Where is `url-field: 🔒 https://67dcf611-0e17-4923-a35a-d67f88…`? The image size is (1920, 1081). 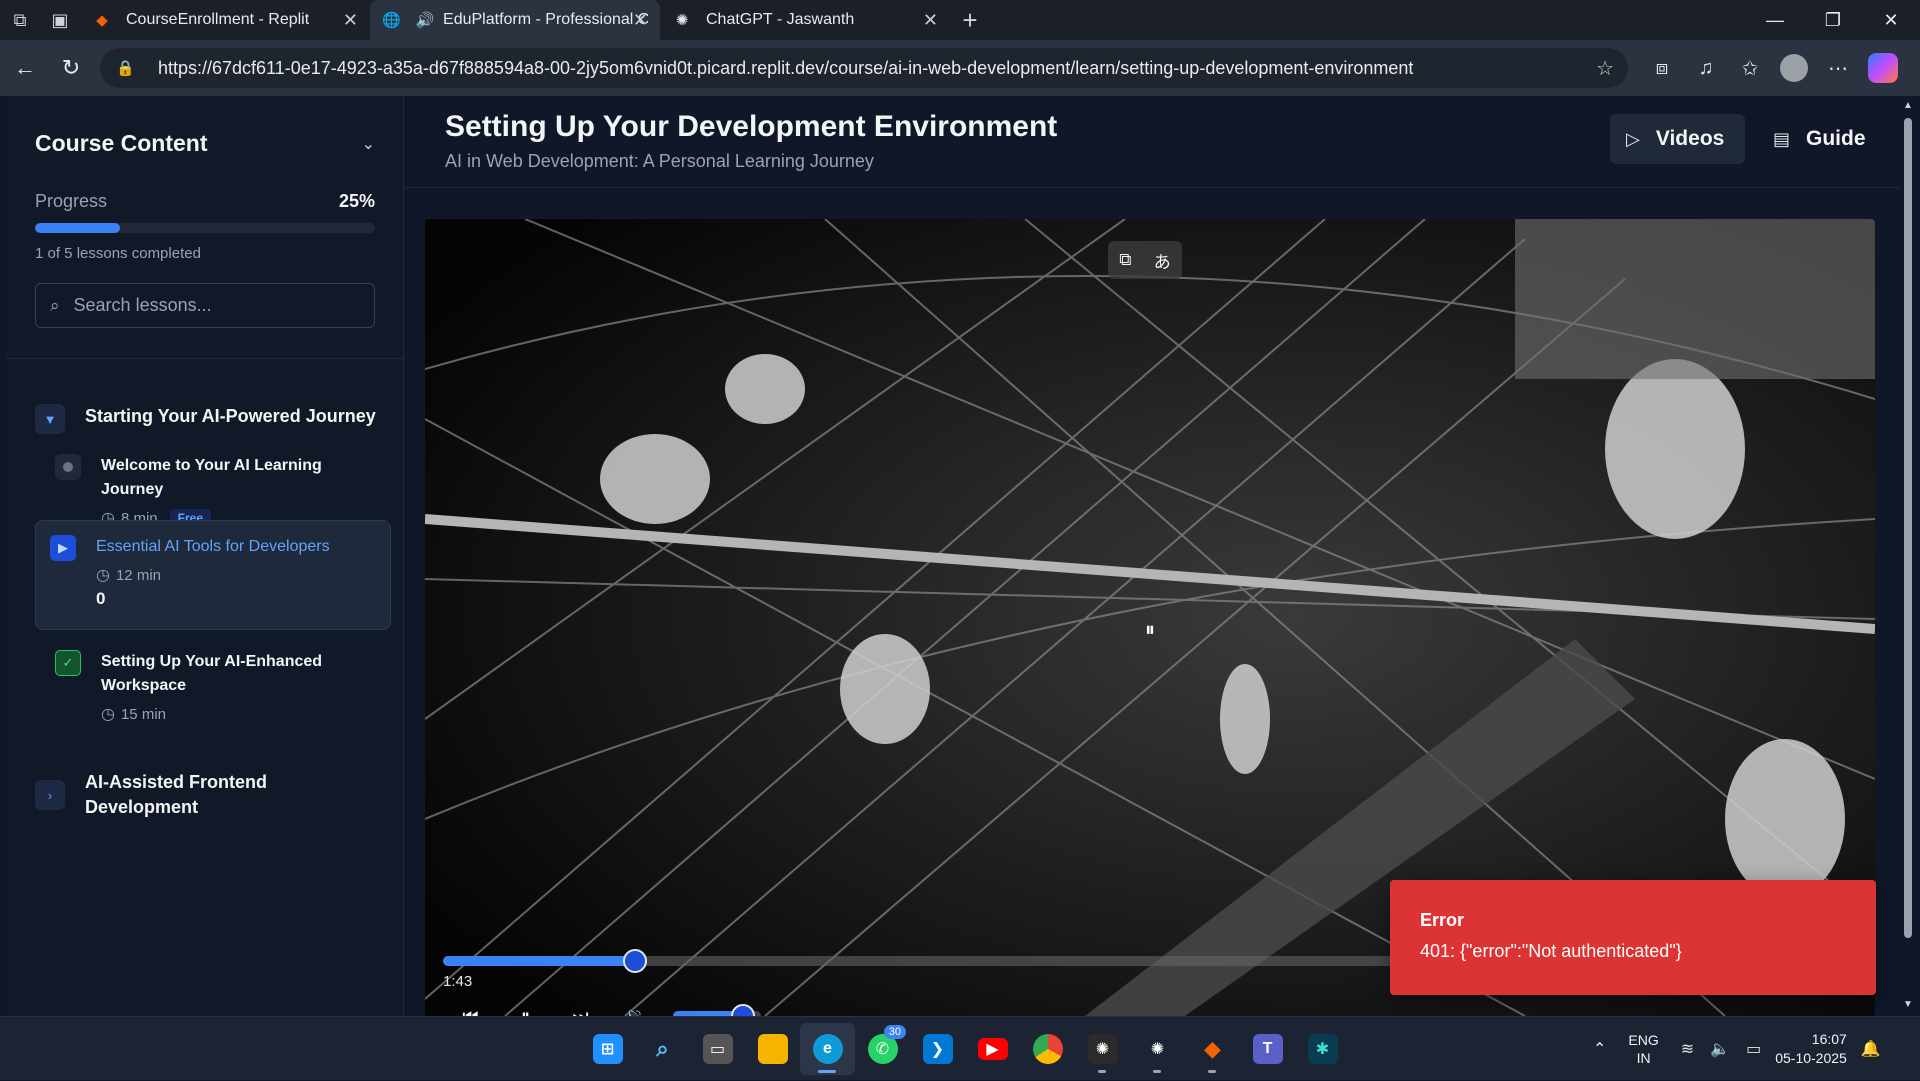 url-field: 🔒 https://67dcf611-0e17-4923-a35a-d67f88… is located at coordinates (864, 68).